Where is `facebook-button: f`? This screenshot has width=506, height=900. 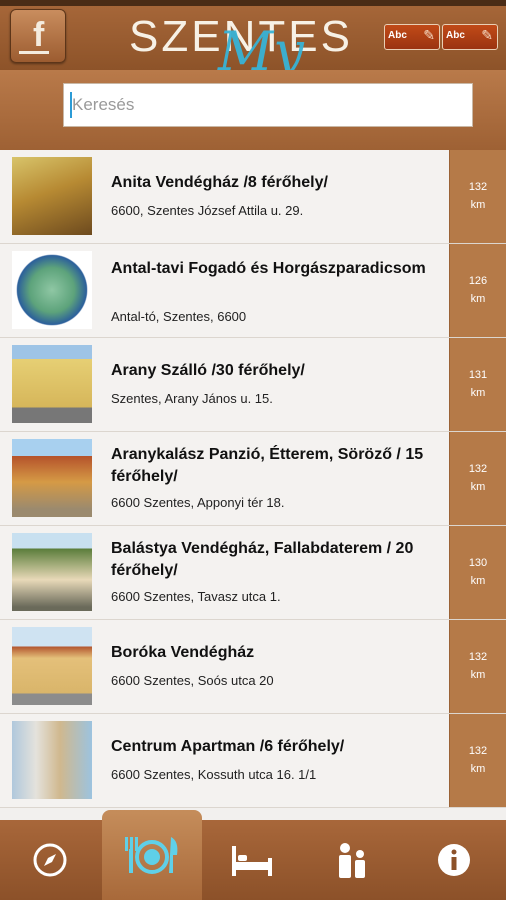
facebook-button: f is located at coordinates (38, 36).